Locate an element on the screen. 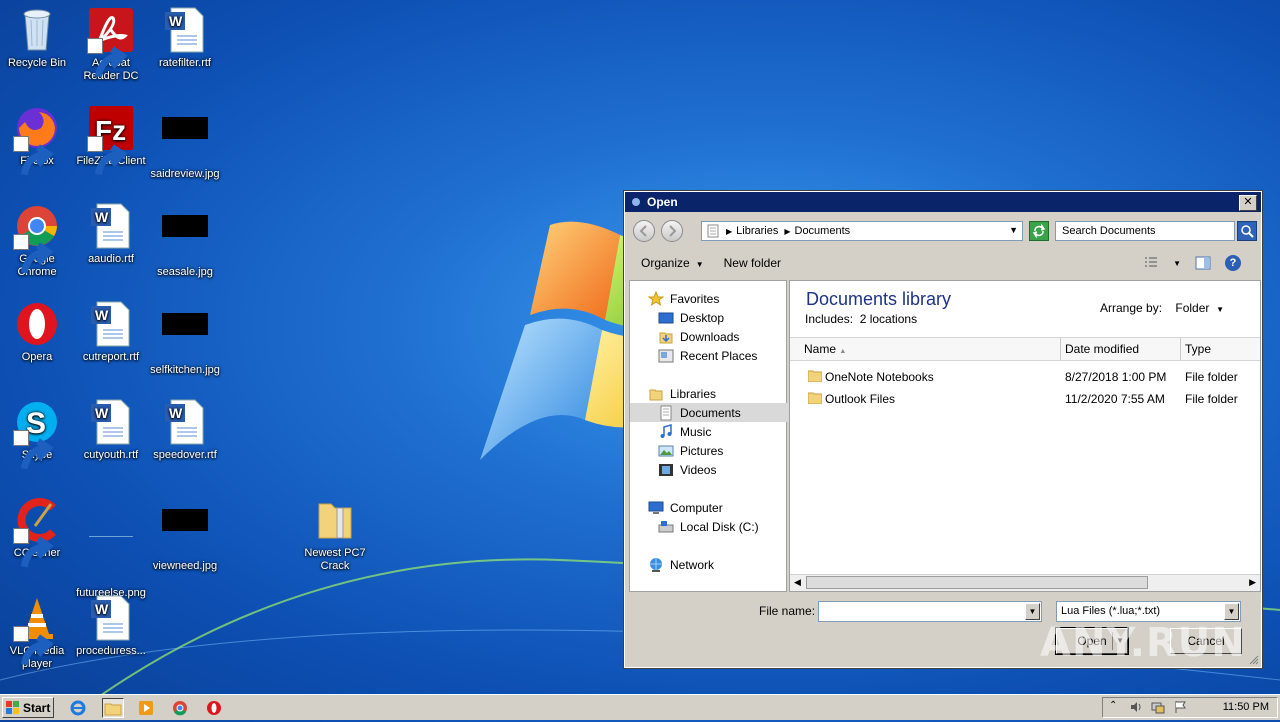 The width and height of the screenshot is (1280, 722). file-type-dropdown-button: ▼ is located at coordinates (1231, 611).